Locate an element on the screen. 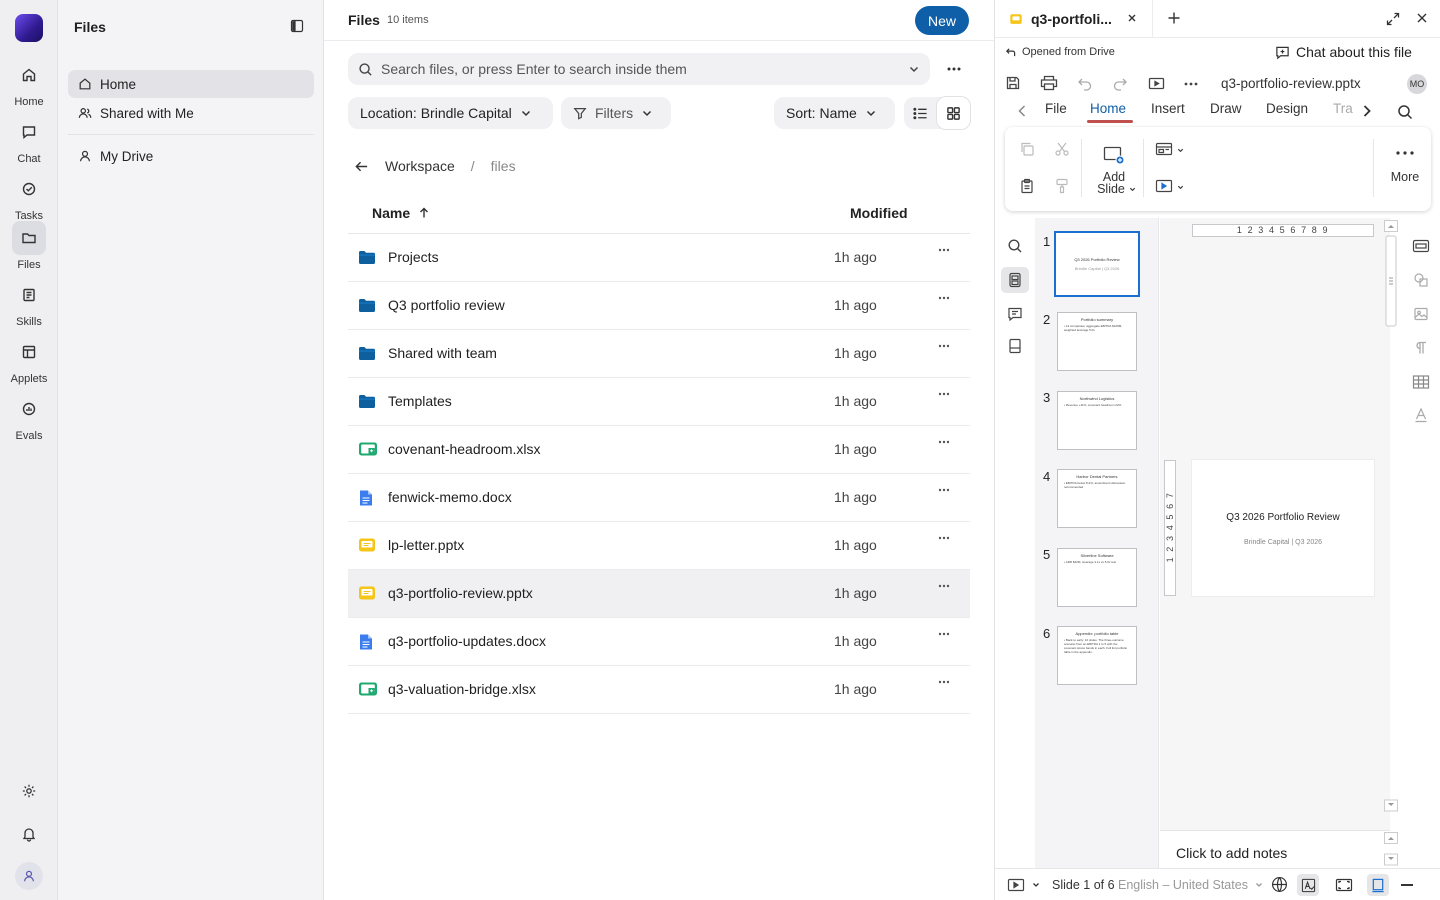 The height and width of the screenshot is (900, 1440). new-tab-icon is located at coordinates (1174, 18).